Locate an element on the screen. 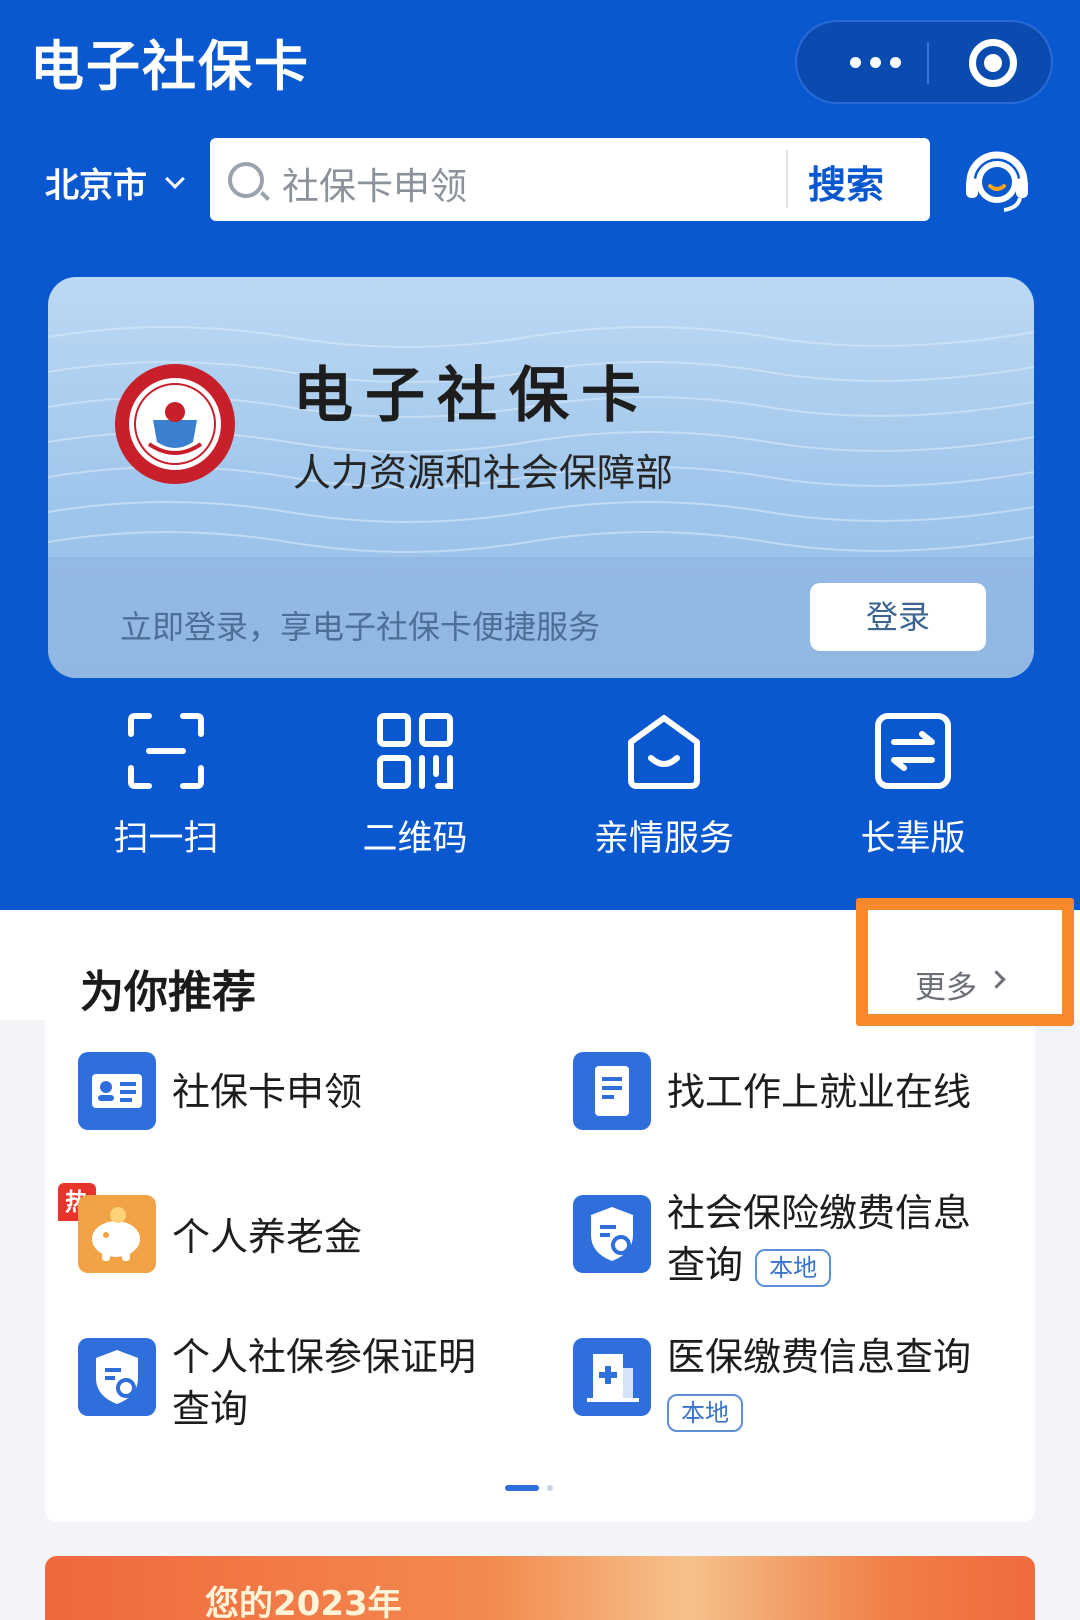 The width and height of the screenshot is (1080, 1620). recommend-item-label: 医保缴费信息查询 is located at coordinates (819, 1357).